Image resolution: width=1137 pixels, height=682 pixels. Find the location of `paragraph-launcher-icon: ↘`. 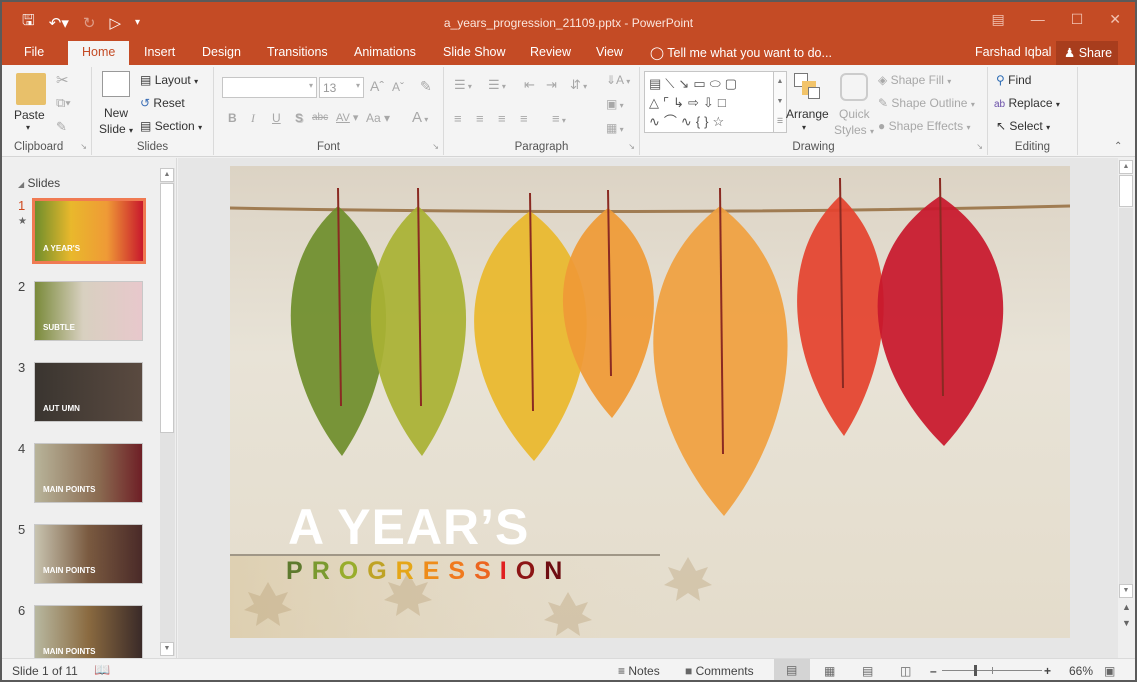

paragraph-launcher-icon: ↘ is located at coordinates (631, 146).